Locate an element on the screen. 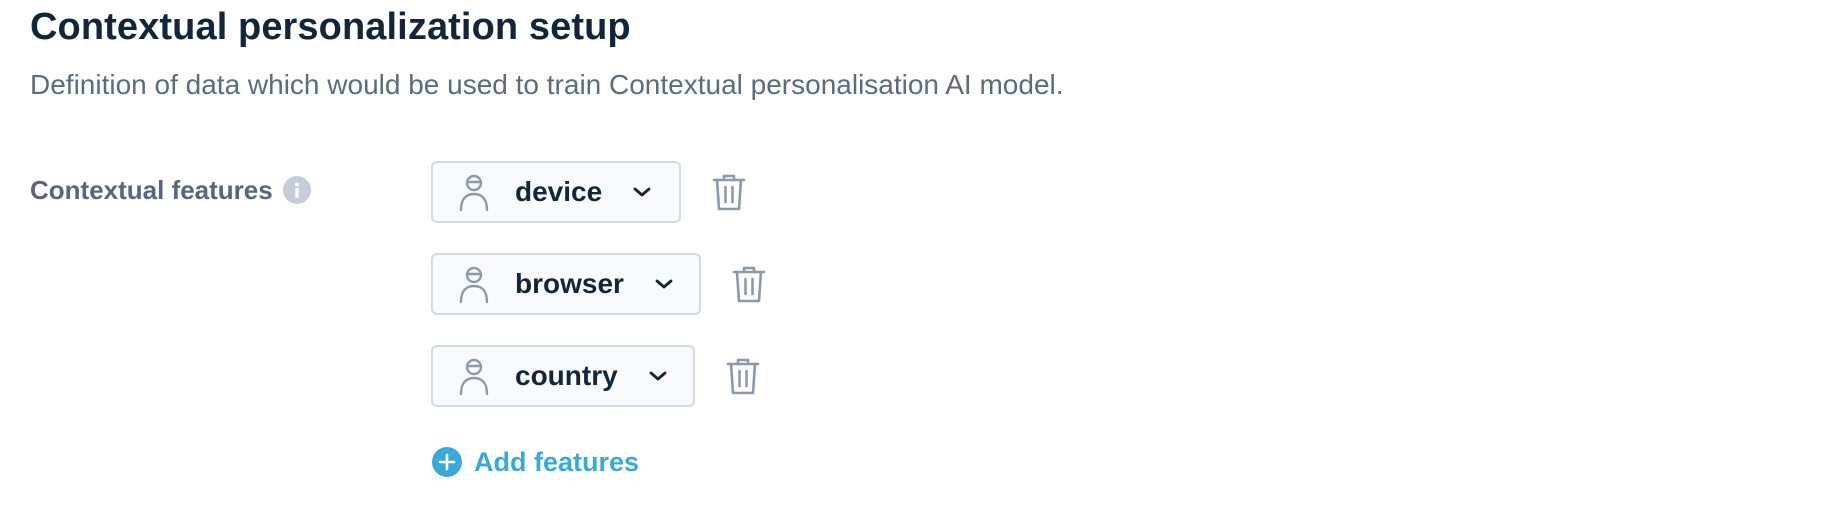  add-features-button: Add features is located at coordinates (535, 462).